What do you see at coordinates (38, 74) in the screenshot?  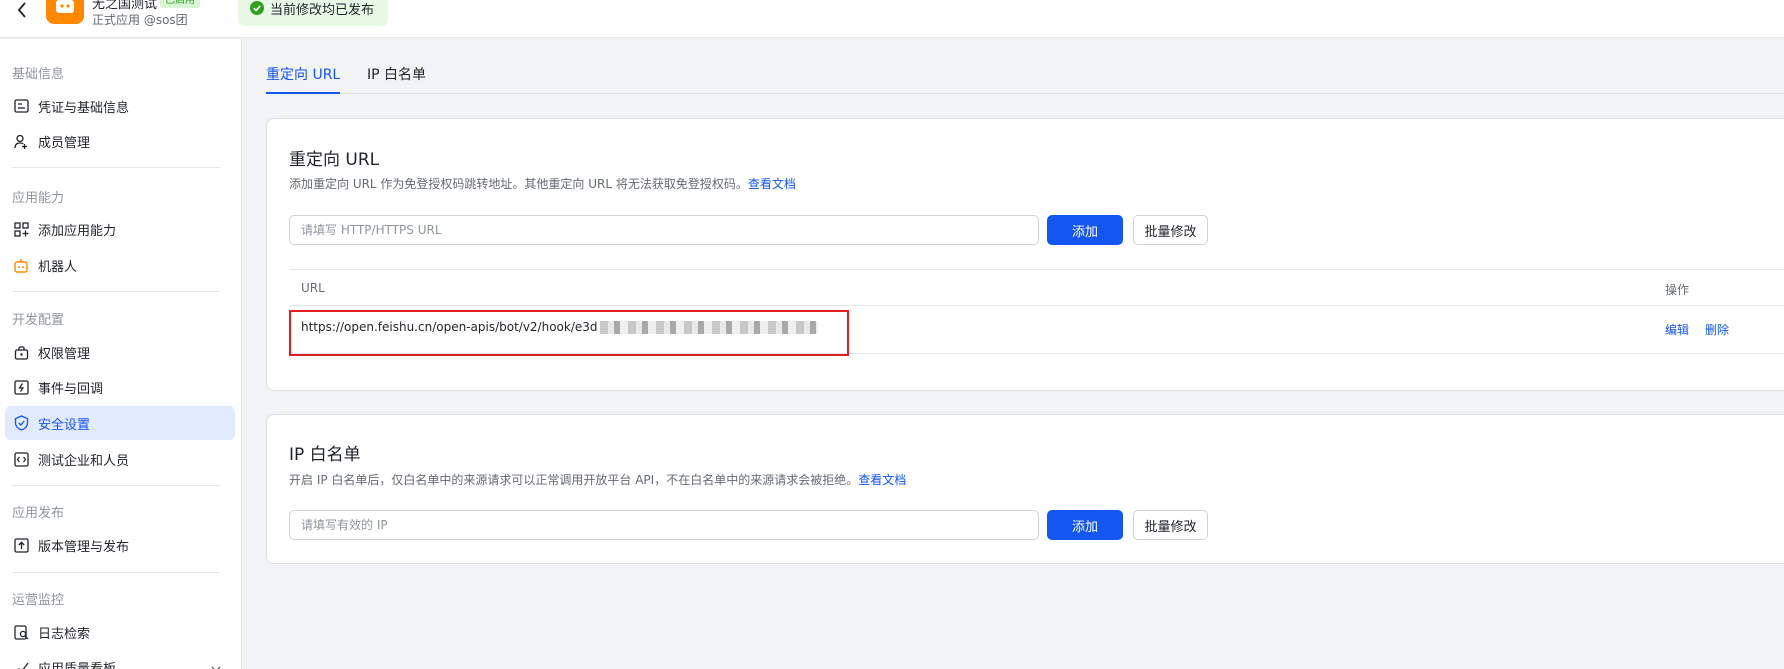 I see `sidebar-group-basic: 基础信息` at bounding box center [38, 74].